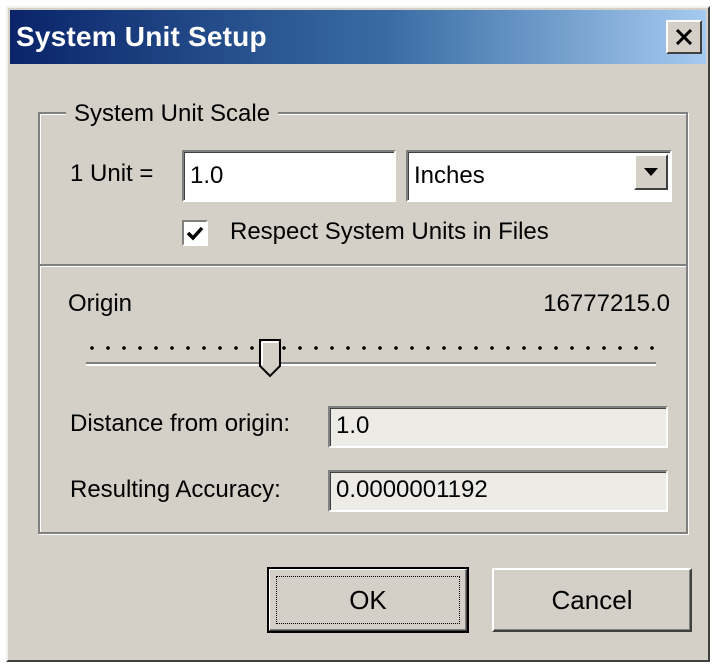  I want to click on distance-label: Distance from origin:, so click(180, 423).